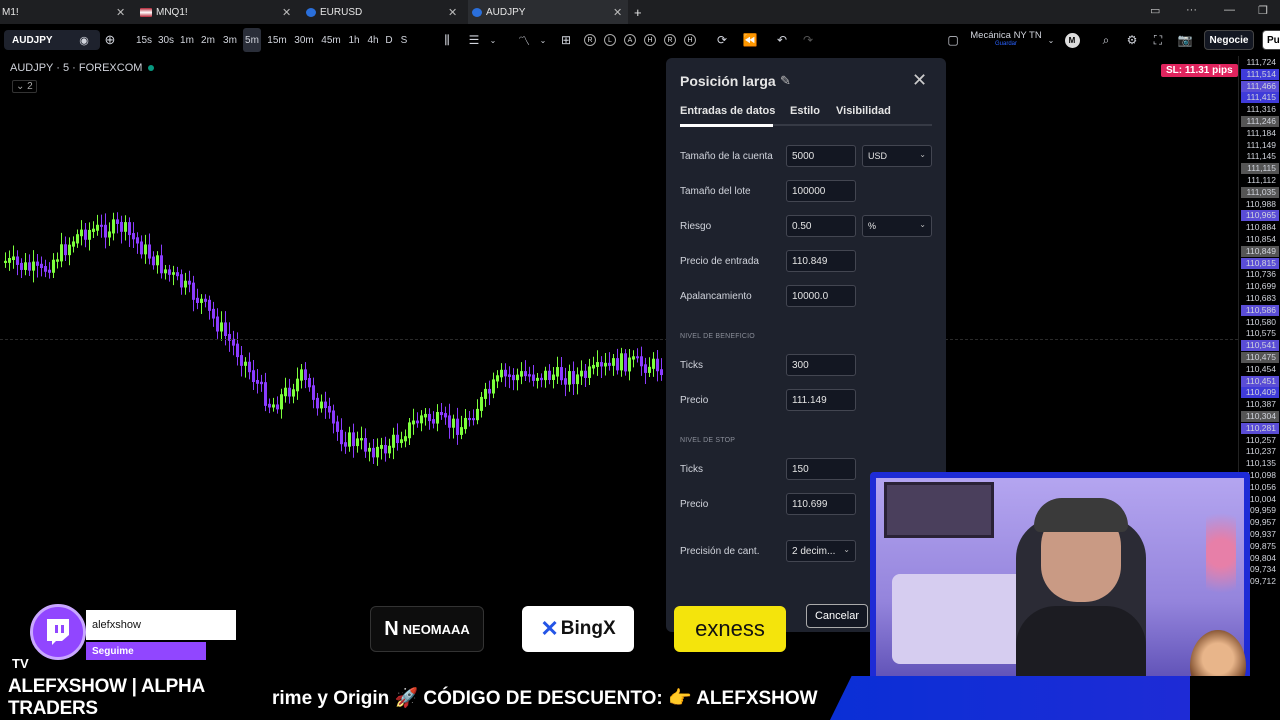  I want to click on layout-icon: ▢, so click(953, 40).